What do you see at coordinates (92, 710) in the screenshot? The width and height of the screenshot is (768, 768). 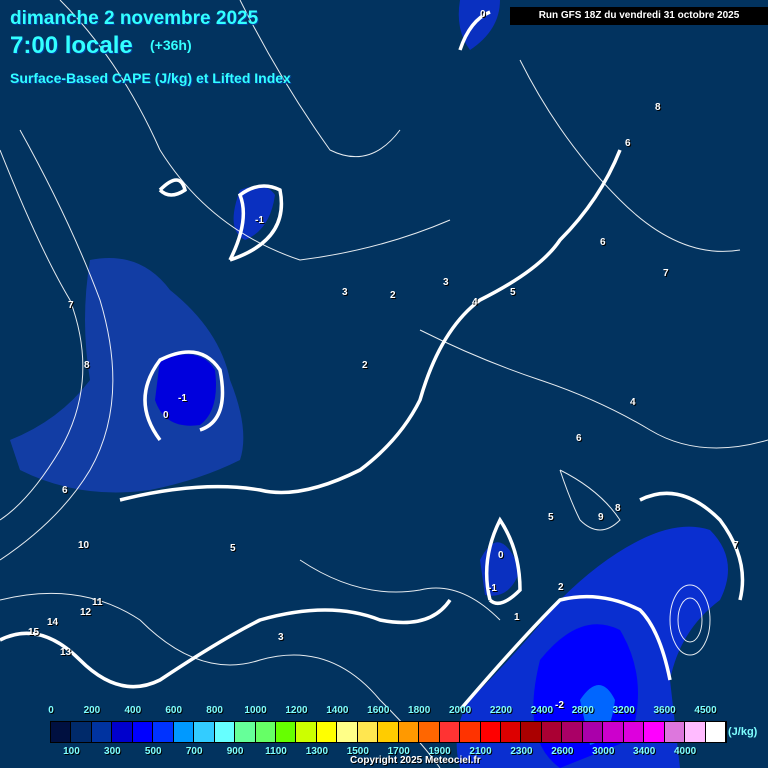 I see `legend-top-label: 200` at bounding box center [92, 710].